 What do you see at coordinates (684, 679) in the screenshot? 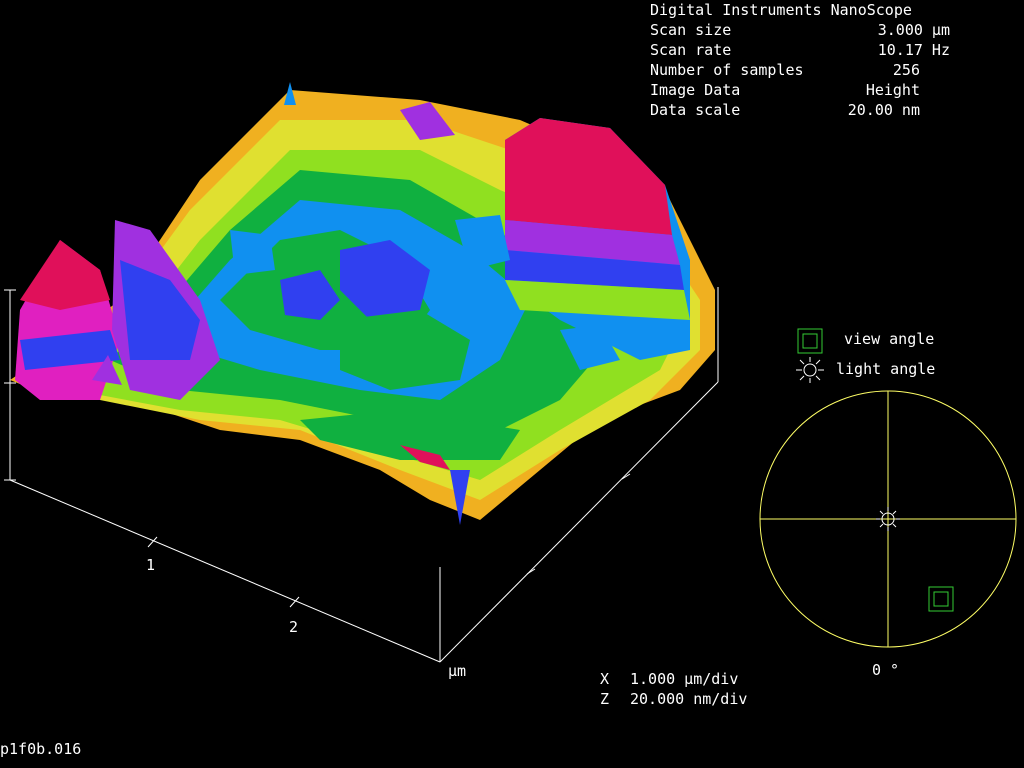
I see `x-scale-value: 1.000 µm/div` at bounding box center [684, 679].